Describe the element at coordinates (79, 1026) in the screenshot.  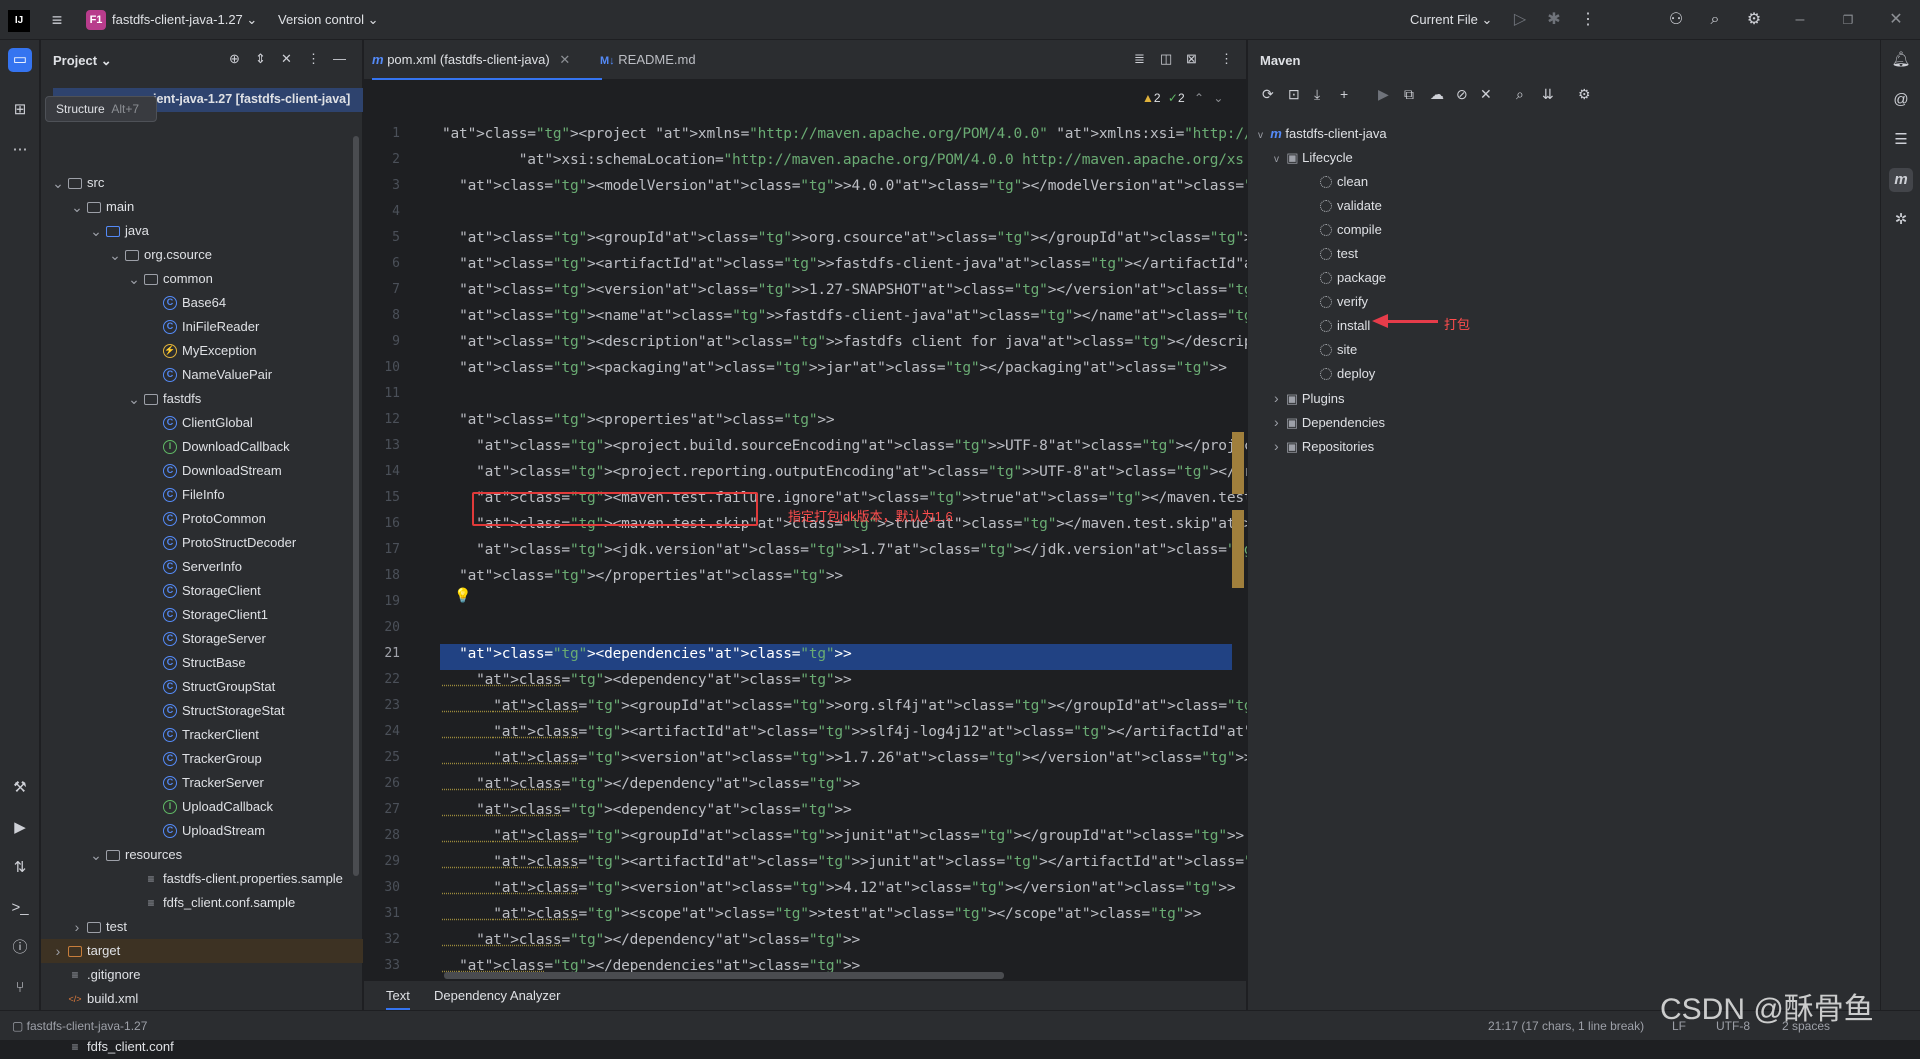
I see `breadcrumb: ▢ fastdfs-client-java-1.27` at that location.